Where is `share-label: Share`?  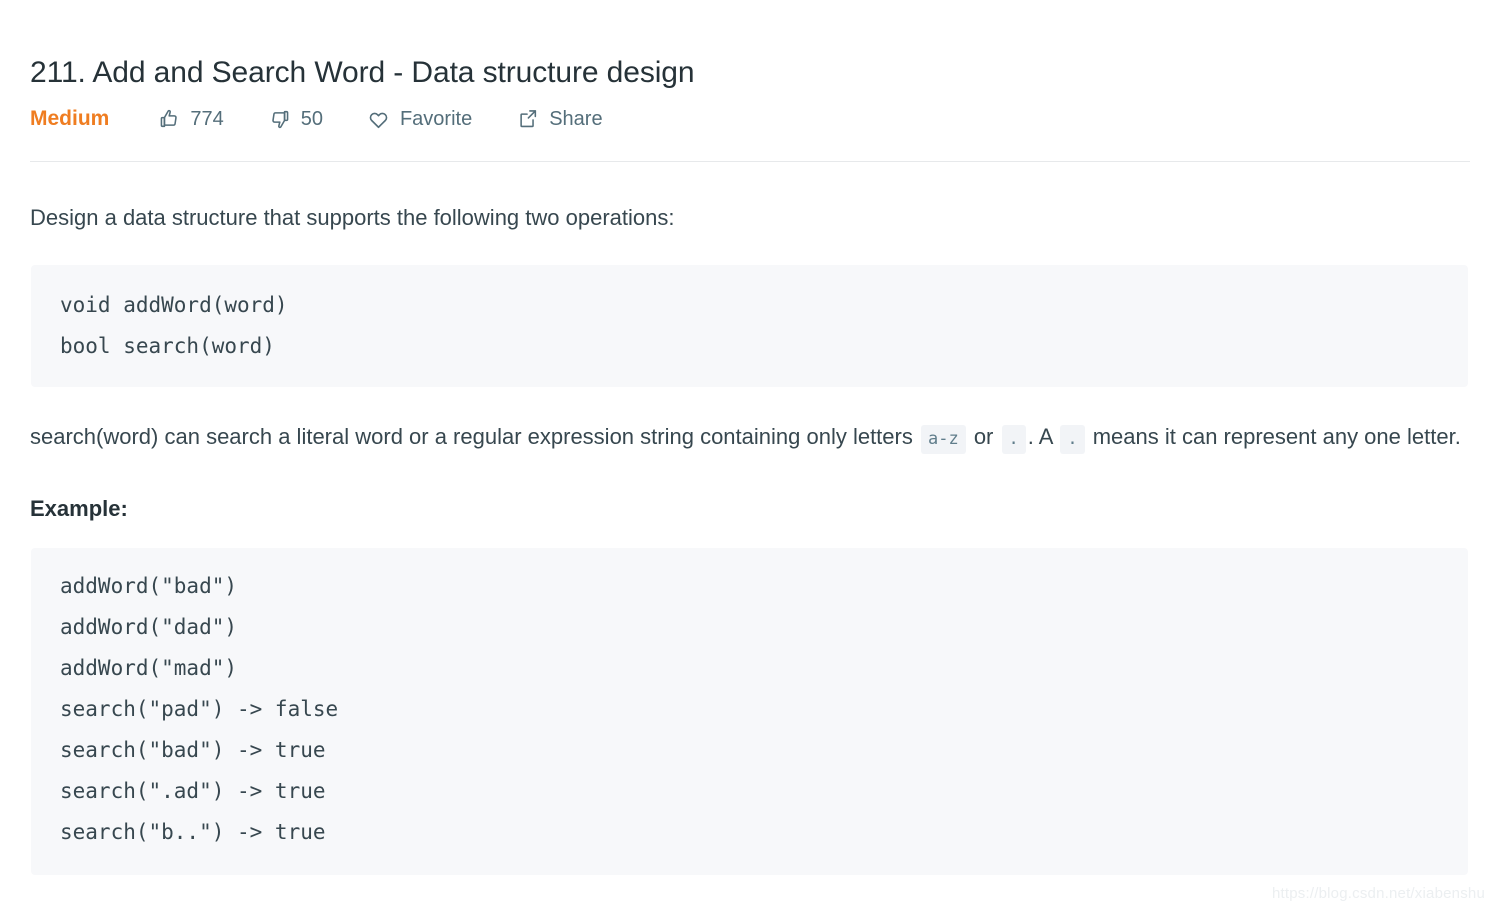
share-label: Share is located at coordinates (576, 119).